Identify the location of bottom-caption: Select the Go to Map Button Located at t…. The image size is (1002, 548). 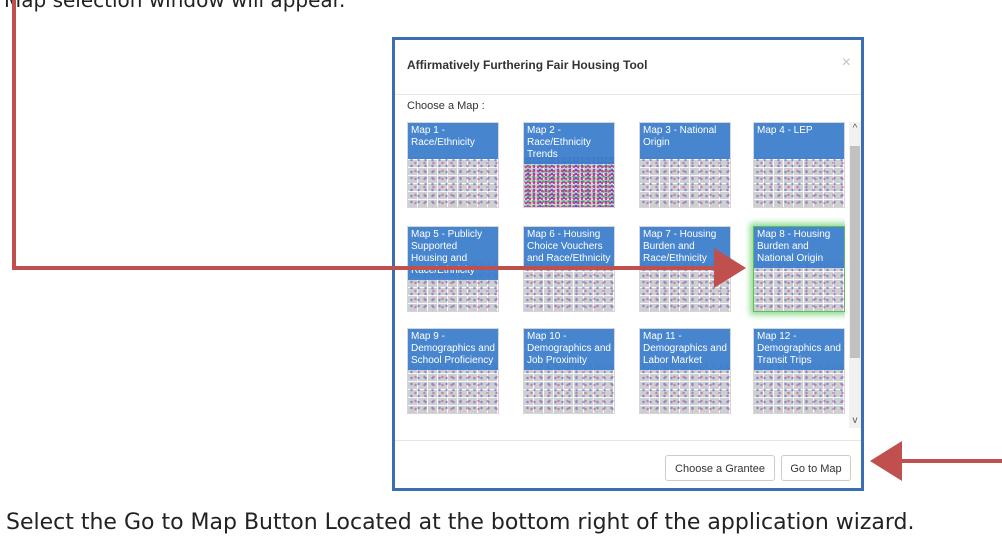
(460, 522).